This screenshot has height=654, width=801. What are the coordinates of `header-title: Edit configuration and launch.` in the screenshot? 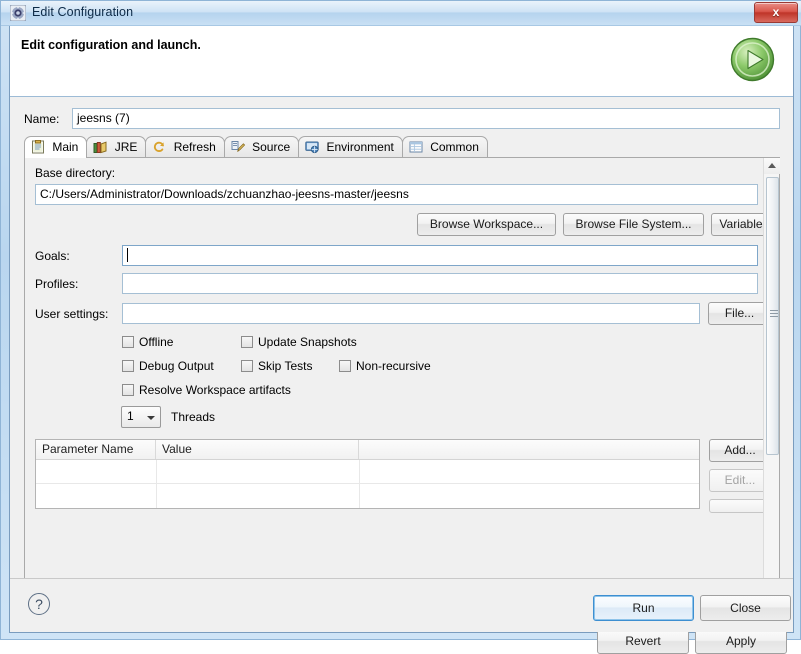 It's located at (111, 45).